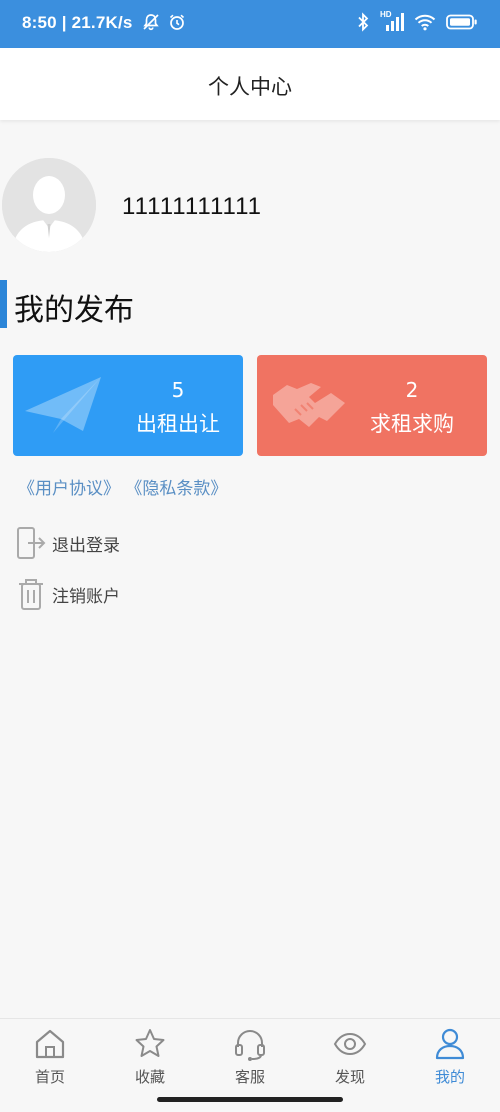 The width and height of the screenshot is (500, 1112). What do you see at coordinates (178, 390) in the screenshot?
I see `rent-out-count: 5` at bounding box center [178, 390].